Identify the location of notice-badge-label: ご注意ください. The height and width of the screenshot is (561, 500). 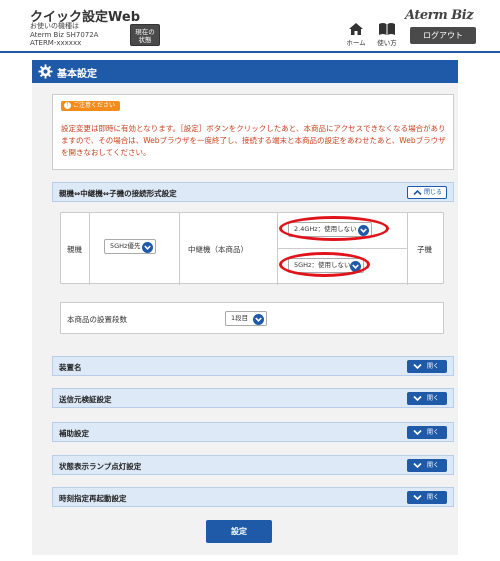
(94, 105).